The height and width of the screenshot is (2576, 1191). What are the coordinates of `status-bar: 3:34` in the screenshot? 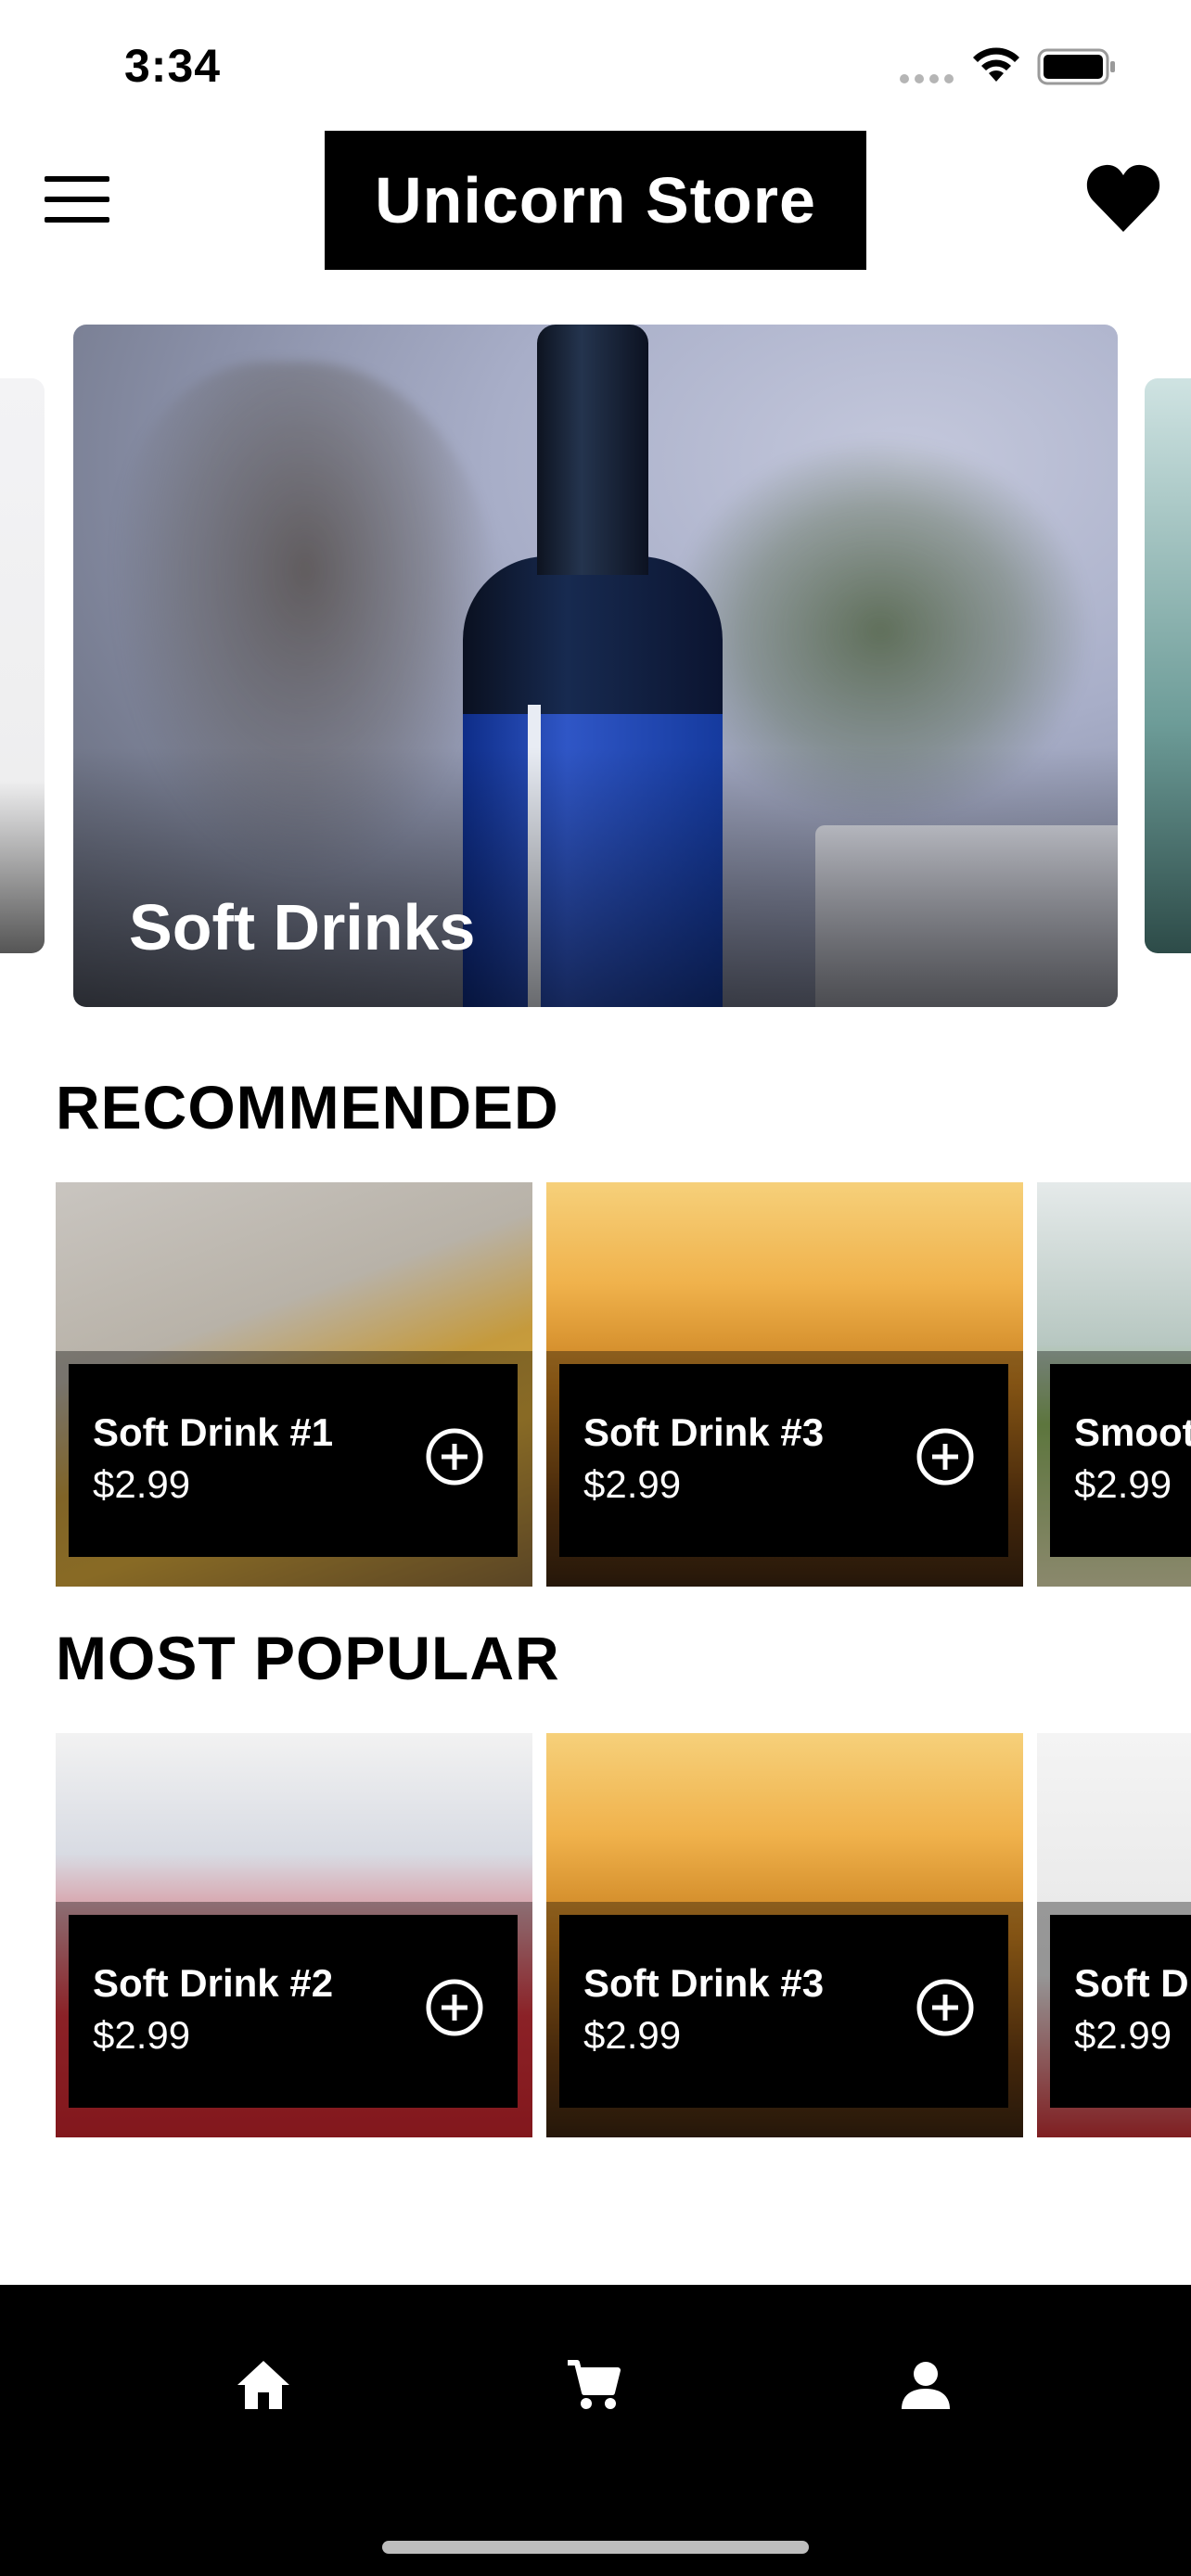 It's located at (595, 65).